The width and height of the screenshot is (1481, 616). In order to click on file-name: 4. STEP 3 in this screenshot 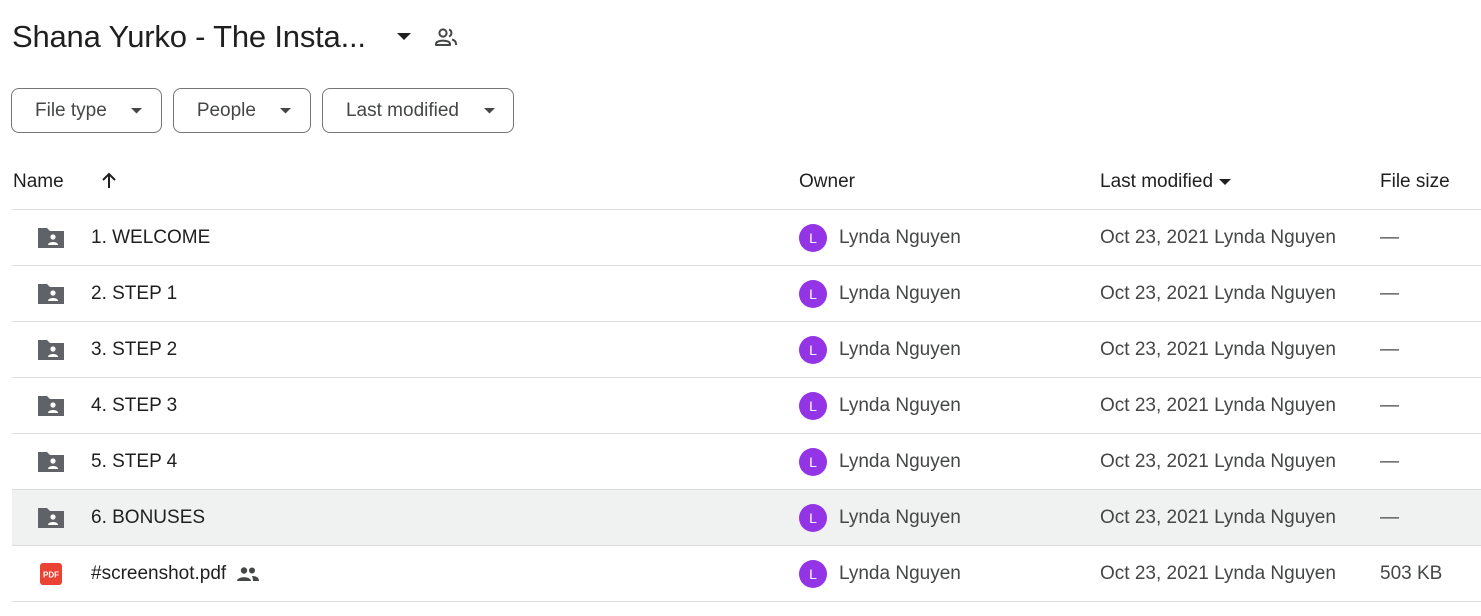, I will do `click(134, 406)`.